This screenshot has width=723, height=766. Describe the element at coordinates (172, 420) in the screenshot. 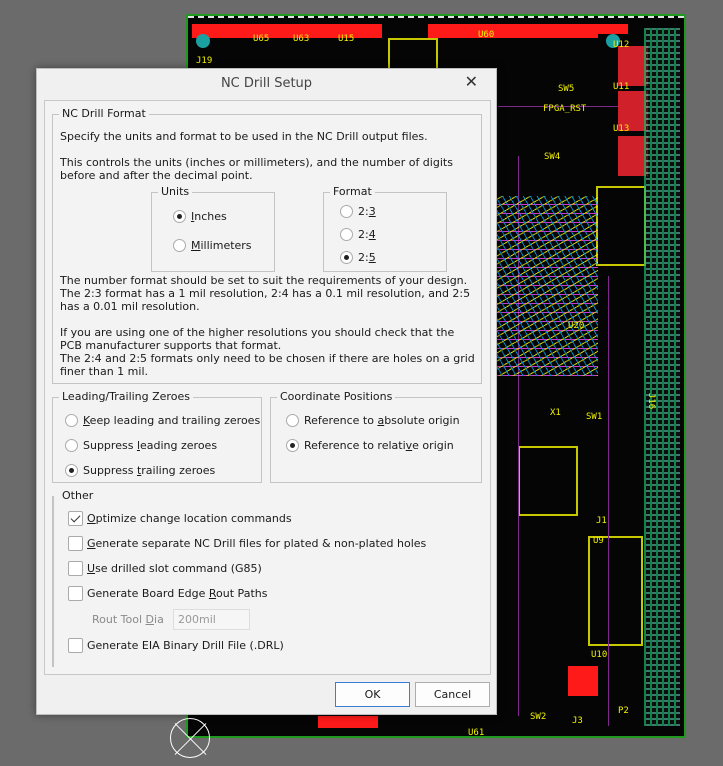

I see `option-label: Keep leading and trailing zeroes` at that location.